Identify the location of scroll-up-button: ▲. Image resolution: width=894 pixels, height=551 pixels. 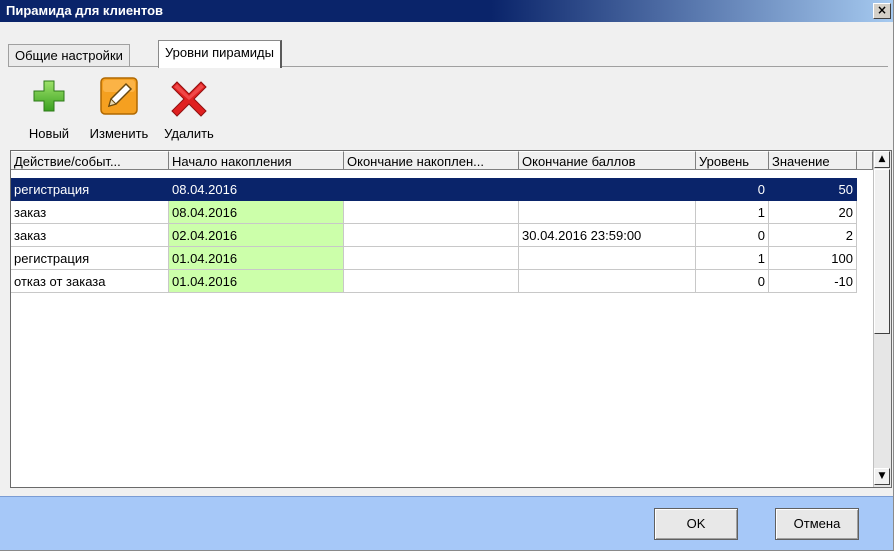
(882, 159).